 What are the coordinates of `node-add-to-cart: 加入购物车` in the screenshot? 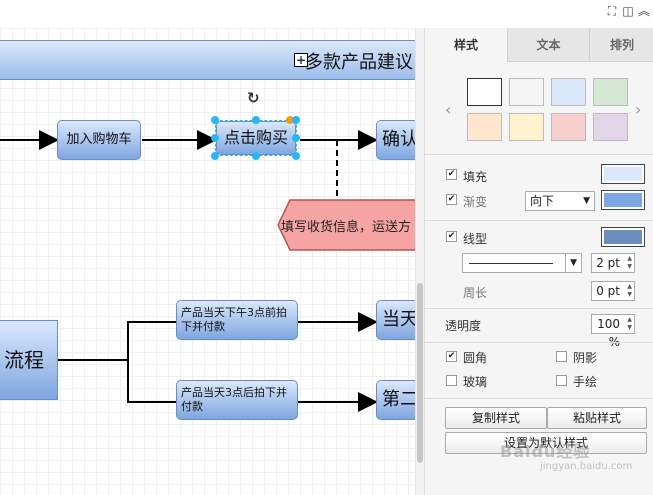 It's located at (99, 140).